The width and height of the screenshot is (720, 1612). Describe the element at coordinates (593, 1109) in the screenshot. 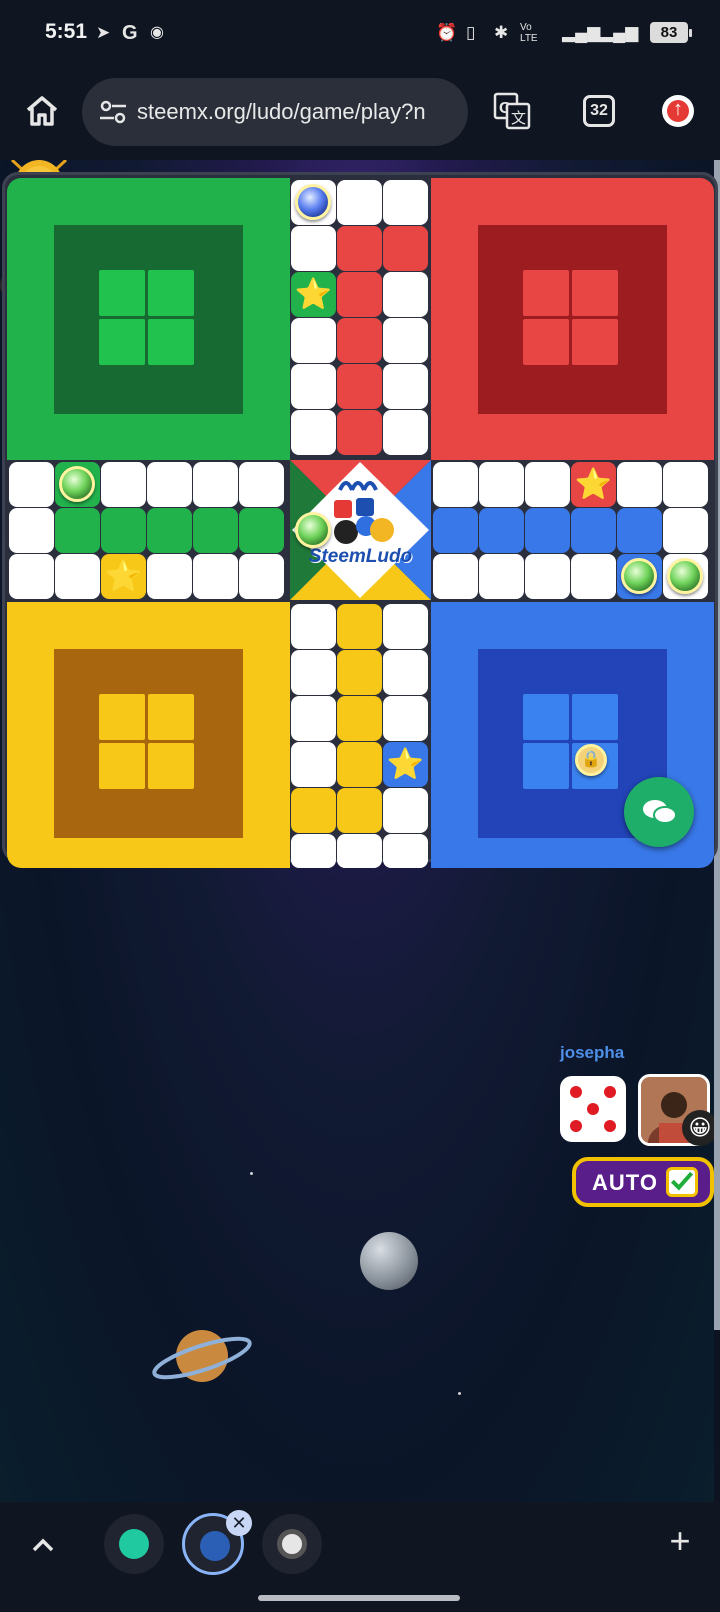

I see `dice-button` at that location.